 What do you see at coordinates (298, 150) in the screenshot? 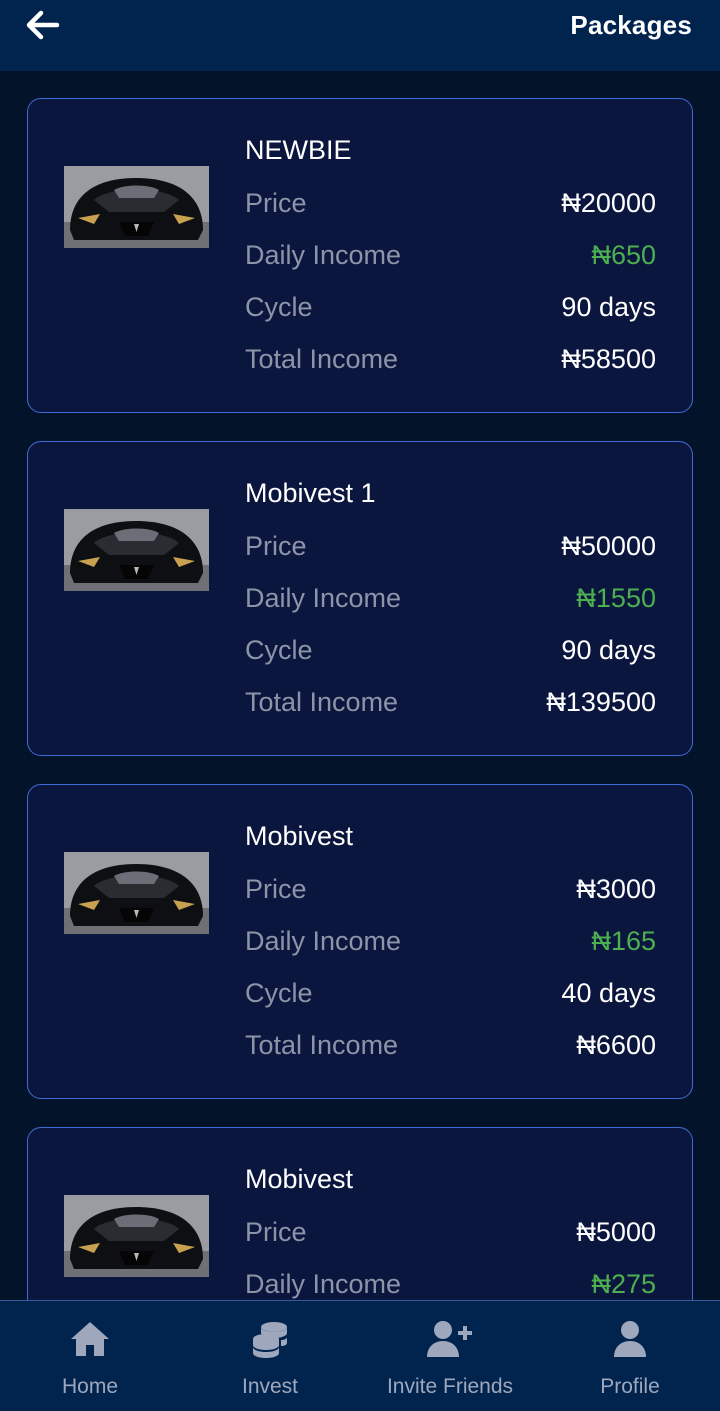
I see `package-name: NEWBIE` at bounding box center [298, 150].